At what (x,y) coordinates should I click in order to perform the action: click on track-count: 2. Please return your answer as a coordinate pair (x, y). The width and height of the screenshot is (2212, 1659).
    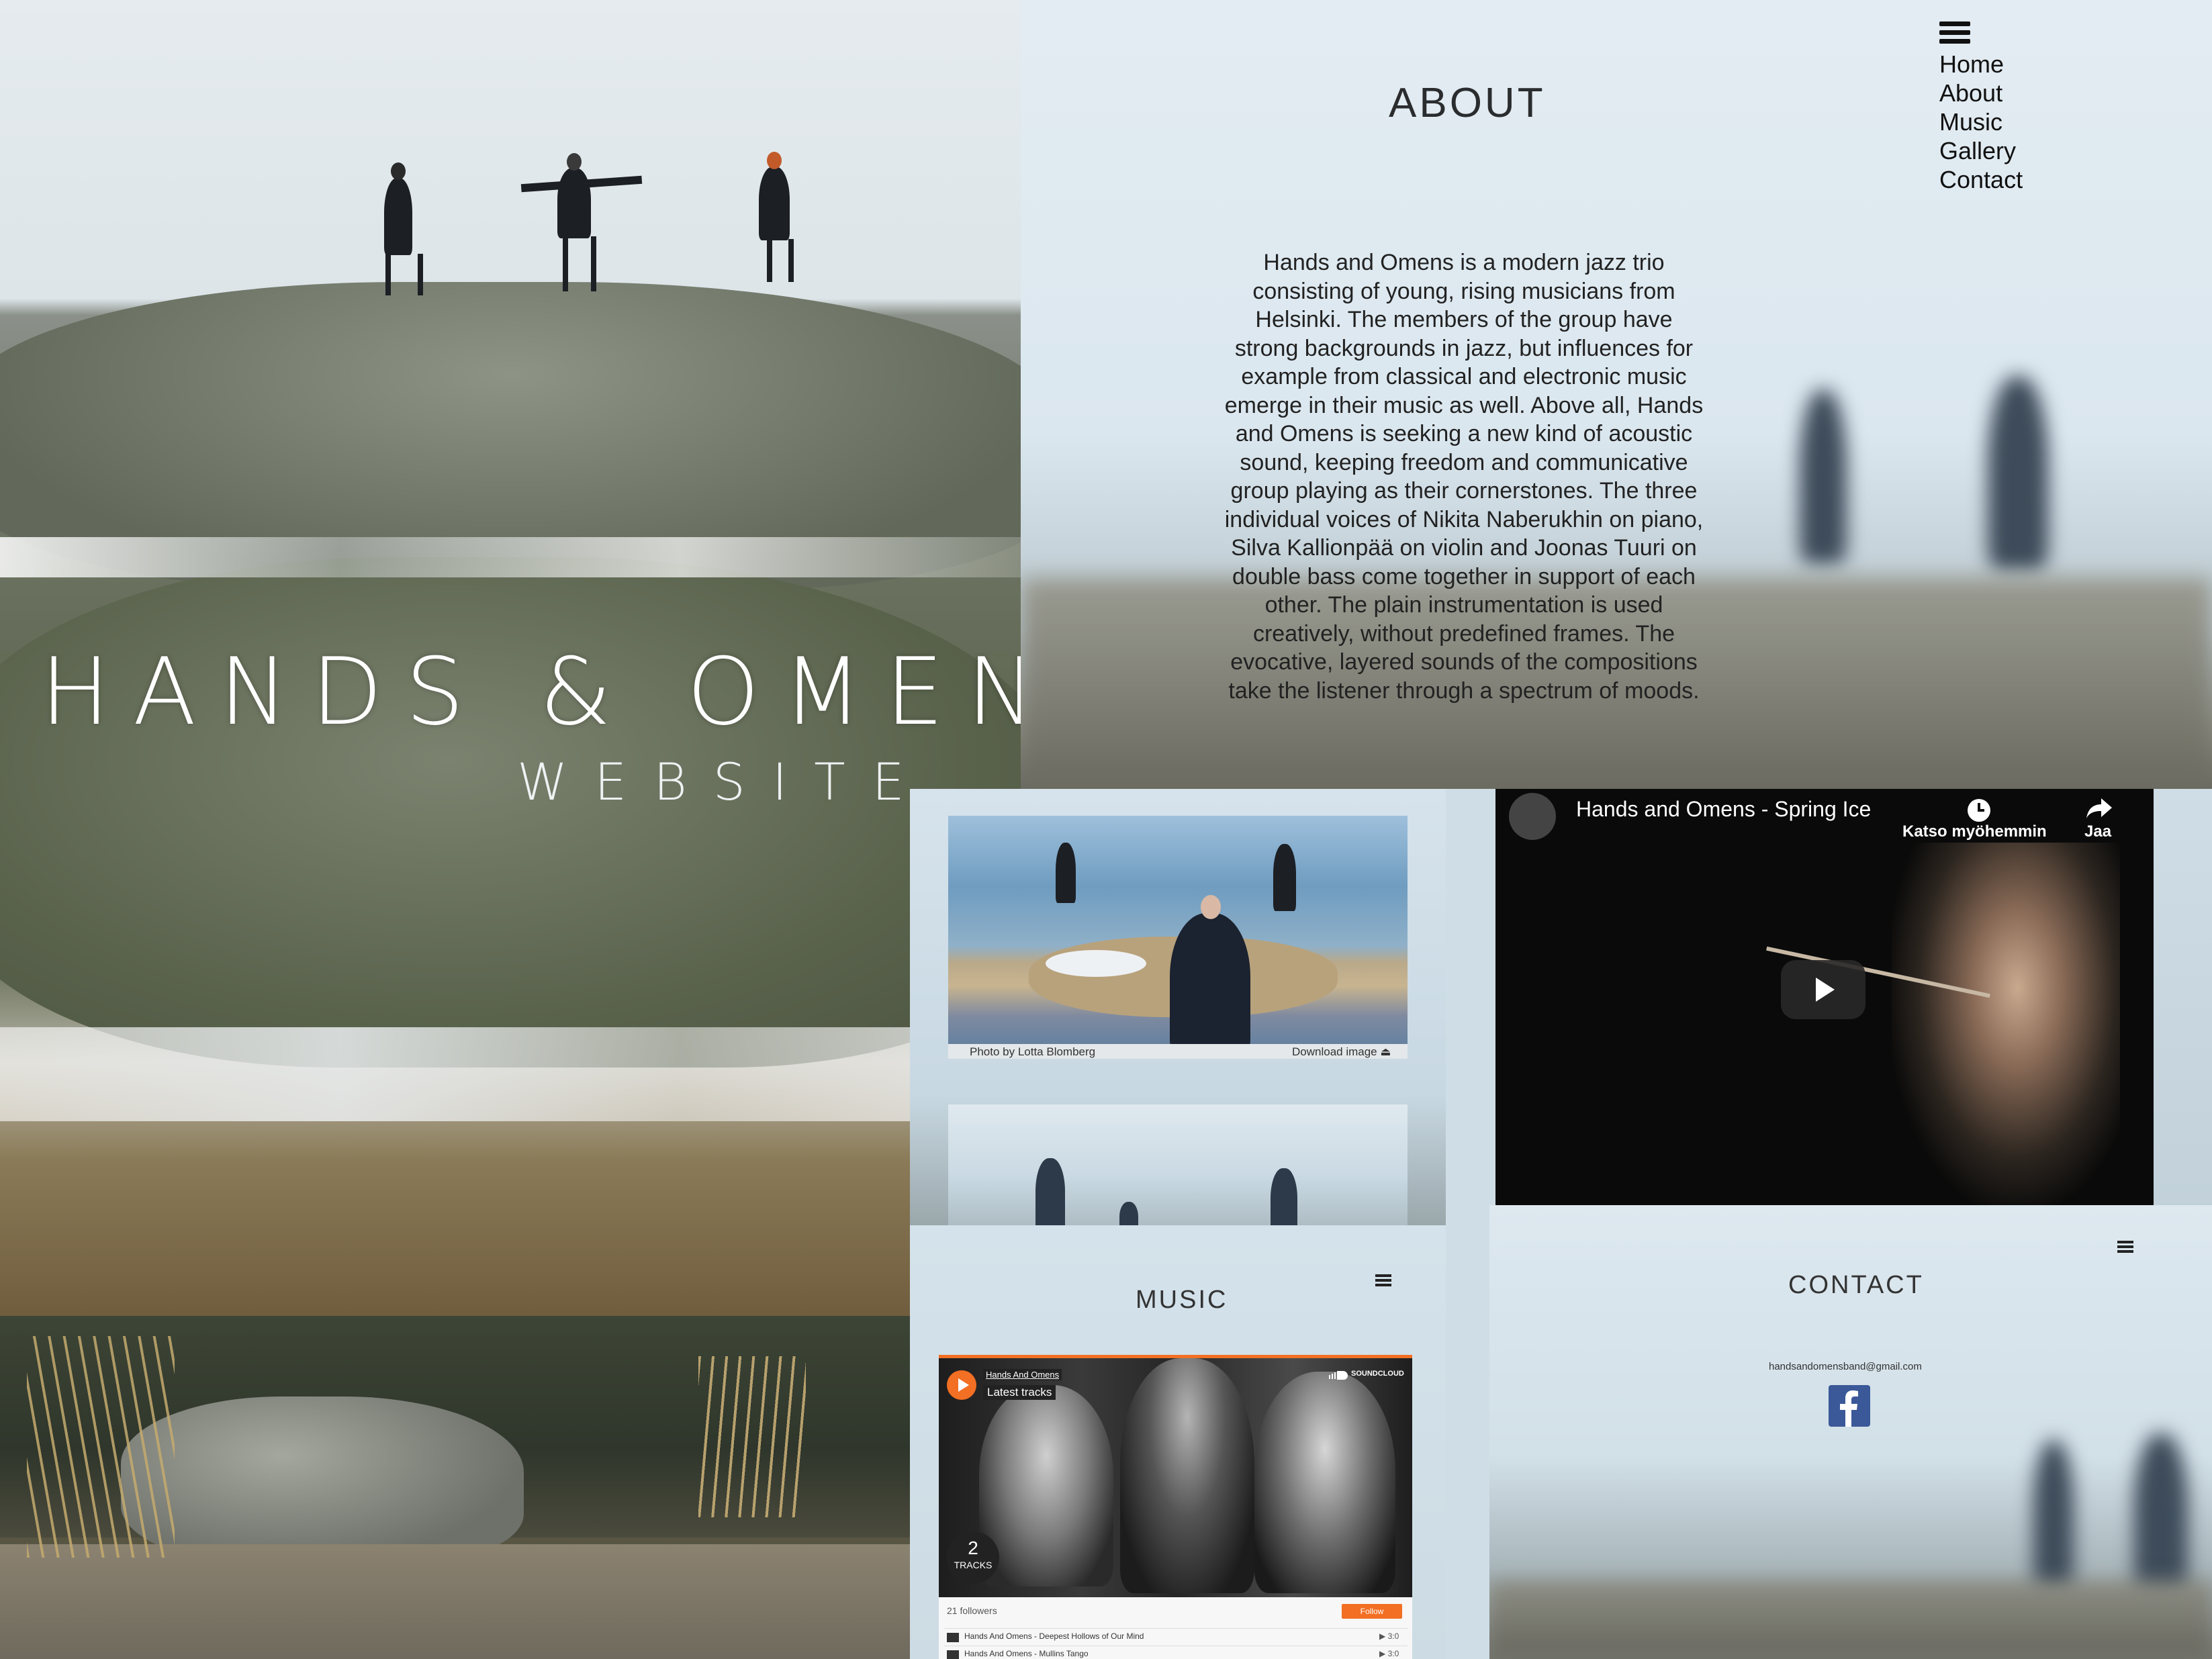
    Looking at the image, I should click on (973, 1547).